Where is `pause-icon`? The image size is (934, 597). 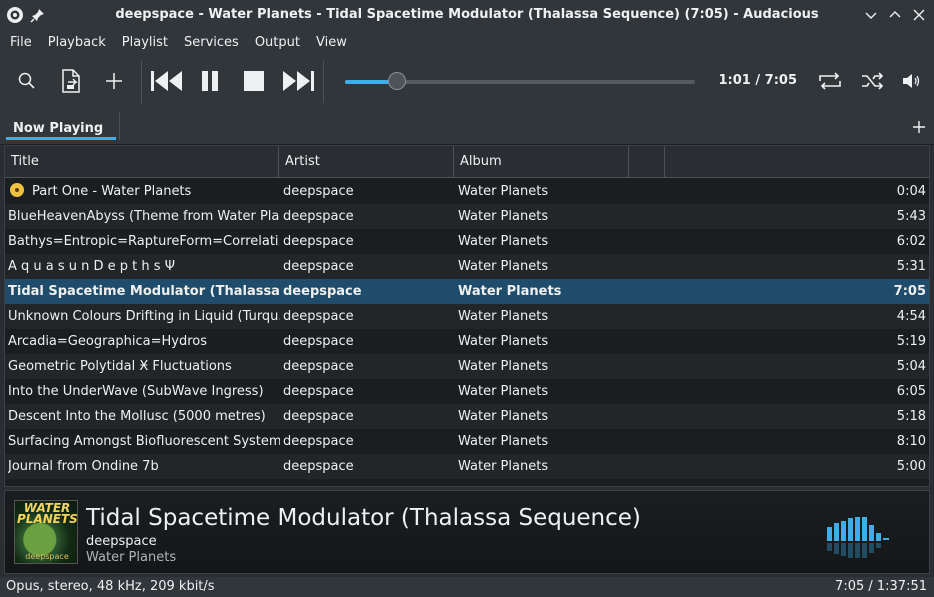
pause-icon is located at coordinates (210, 81).